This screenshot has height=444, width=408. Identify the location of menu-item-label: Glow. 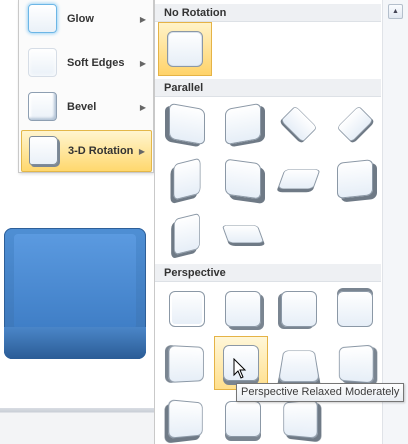
(80, 19).